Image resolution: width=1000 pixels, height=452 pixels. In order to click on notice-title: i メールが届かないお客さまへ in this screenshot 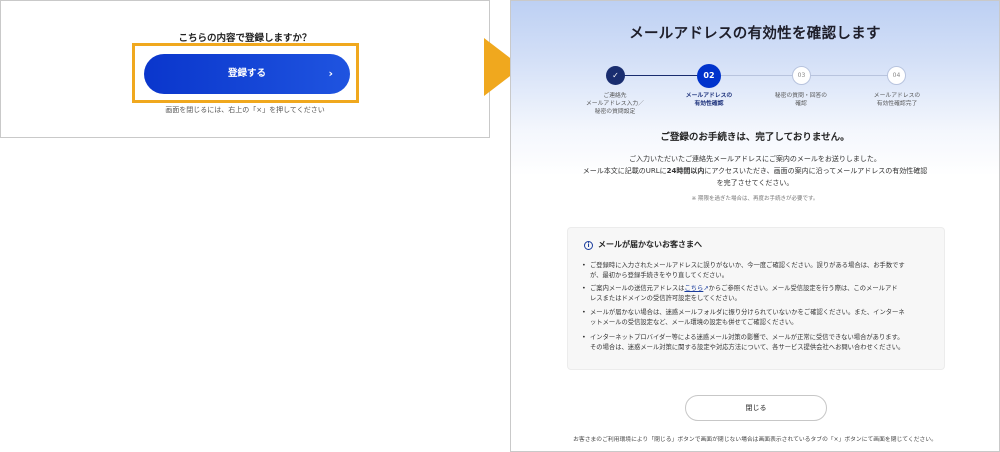, I will do `click(643, 244)`.